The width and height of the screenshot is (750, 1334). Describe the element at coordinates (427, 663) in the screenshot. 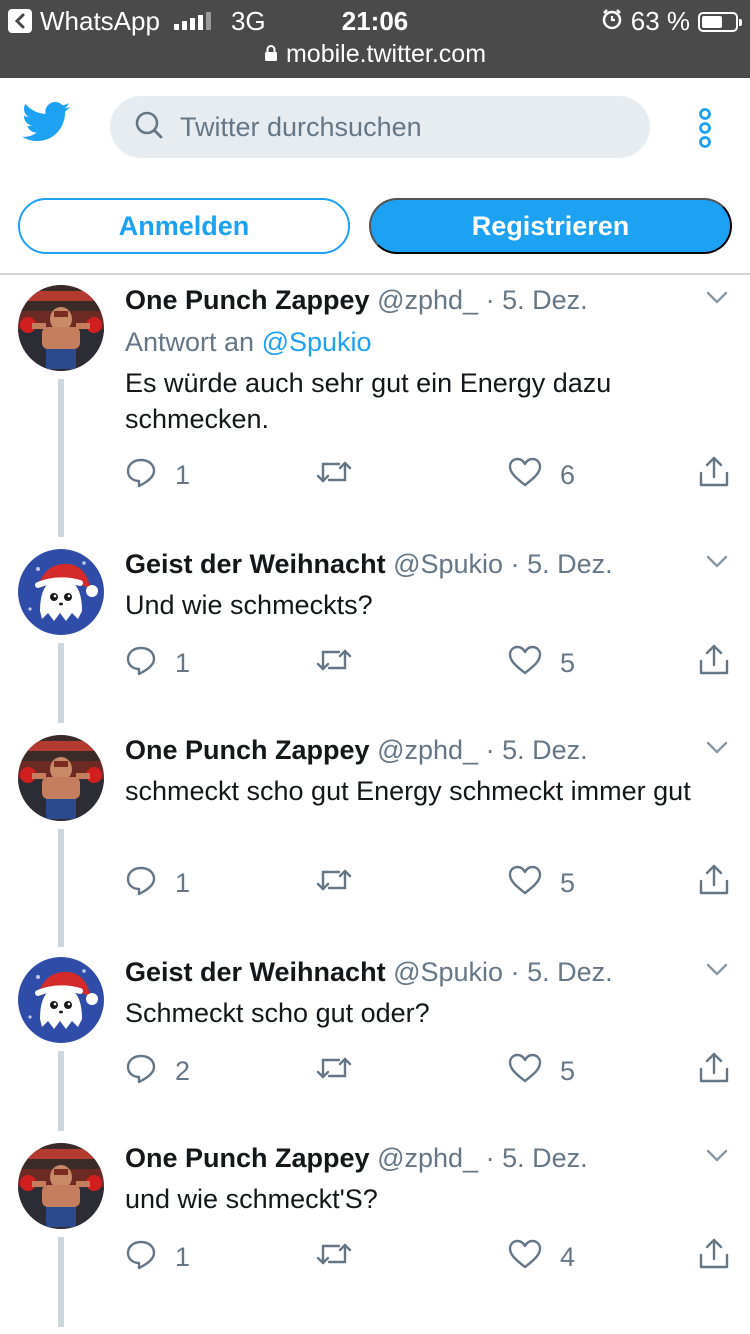

I see `tweet-actions: 15` at that location.